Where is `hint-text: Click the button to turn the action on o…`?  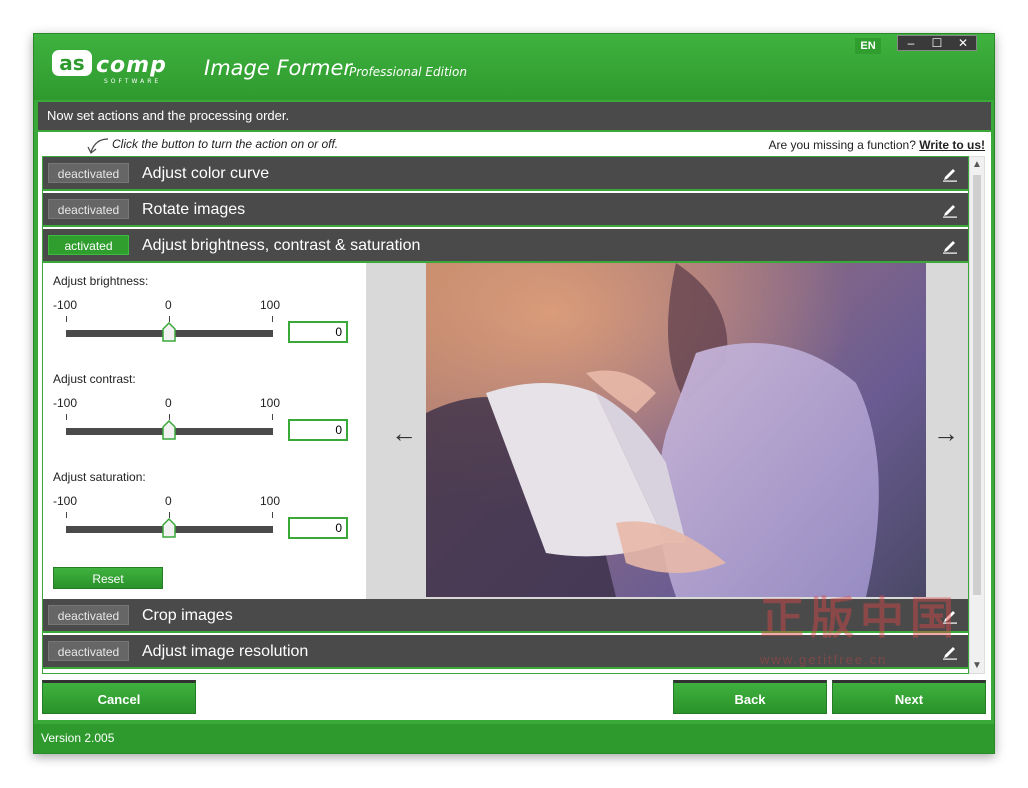
hint-text: Click the button to turn the action on o… is located at coordinates (225, 144).